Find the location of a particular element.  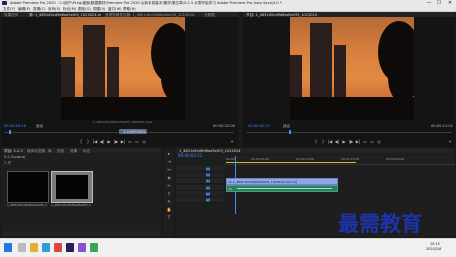

source-playhead is located at coordinates (10, 132).